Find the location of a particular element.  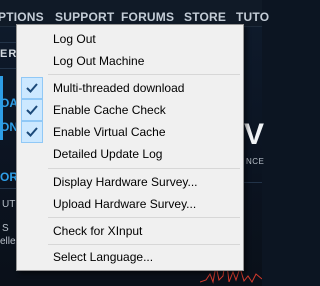

menu-item-multi-threaded-download: Multi-threaded download is located at coordinates (130, 88).